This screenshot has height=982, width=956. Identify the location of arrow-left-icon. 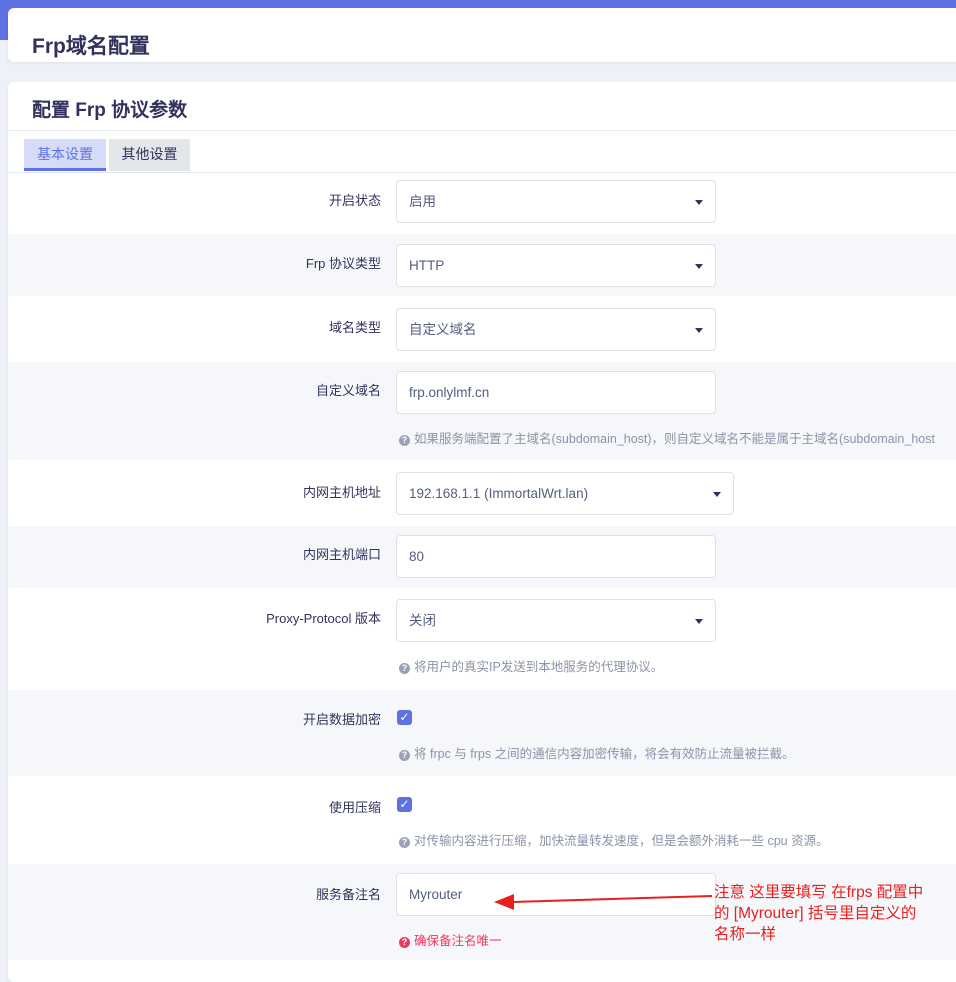
(603, 902).